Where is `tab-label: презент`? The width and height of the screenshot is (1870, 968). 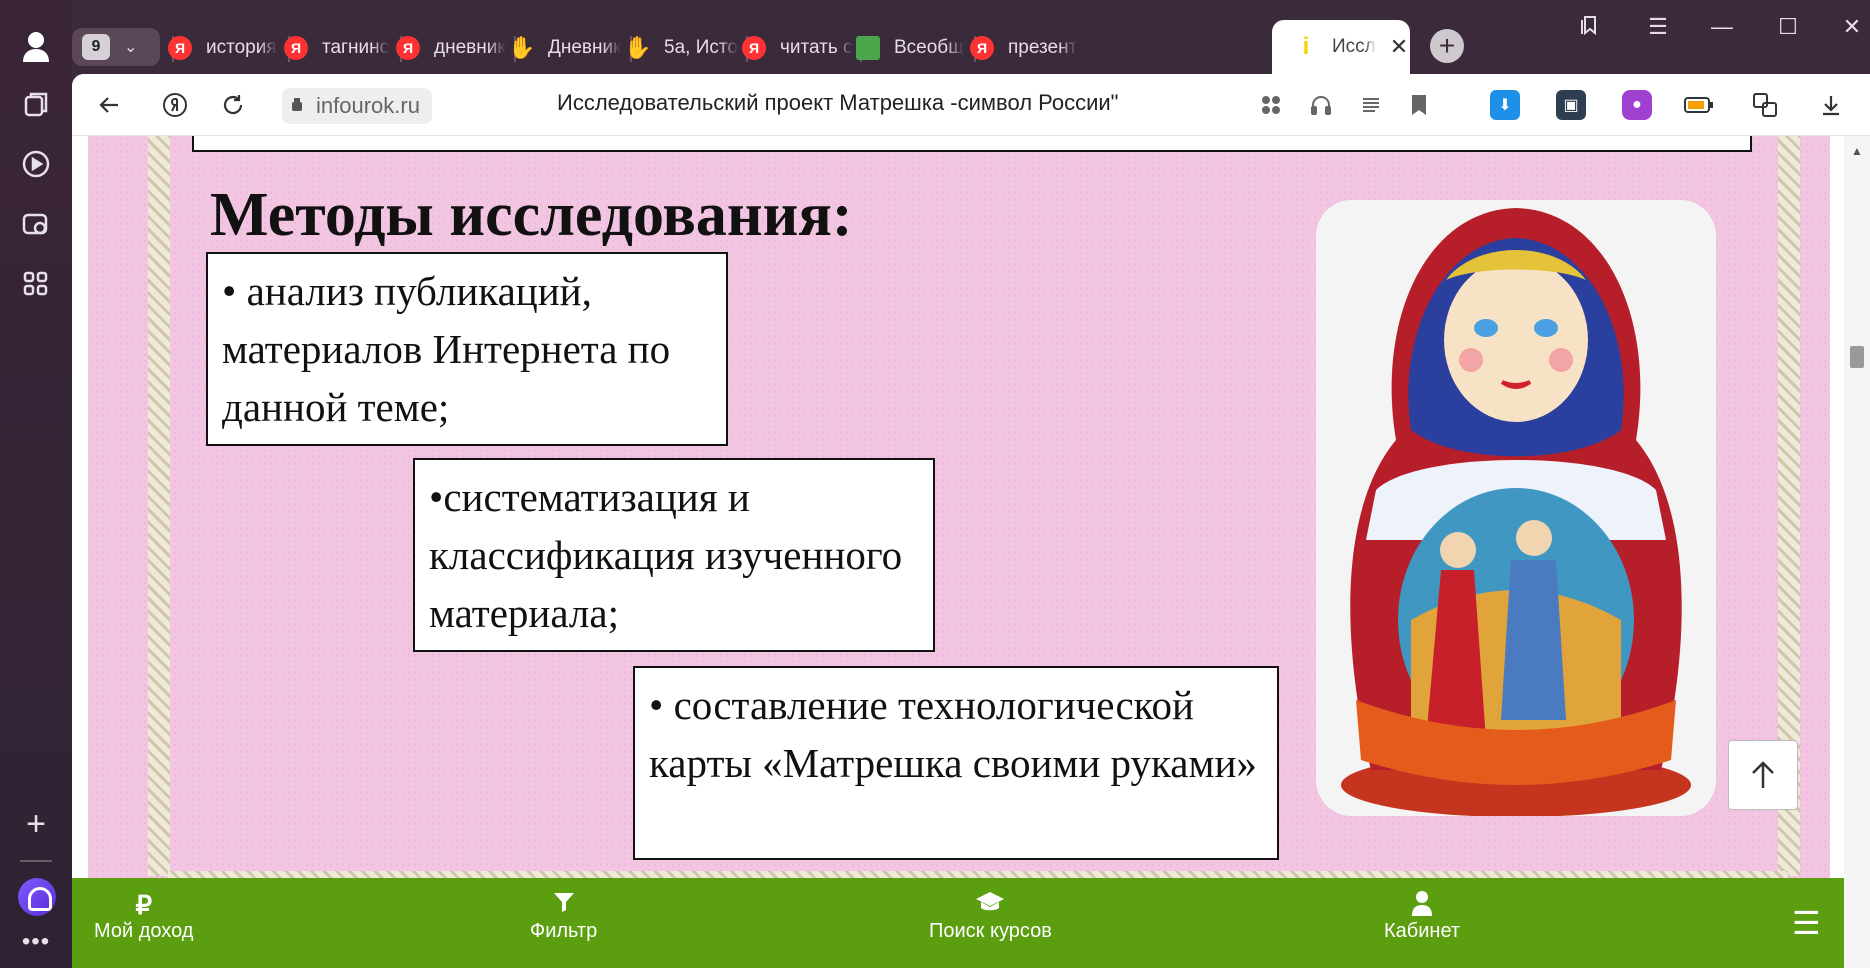 tab-label: презент is located at coordinates (1043, 47).